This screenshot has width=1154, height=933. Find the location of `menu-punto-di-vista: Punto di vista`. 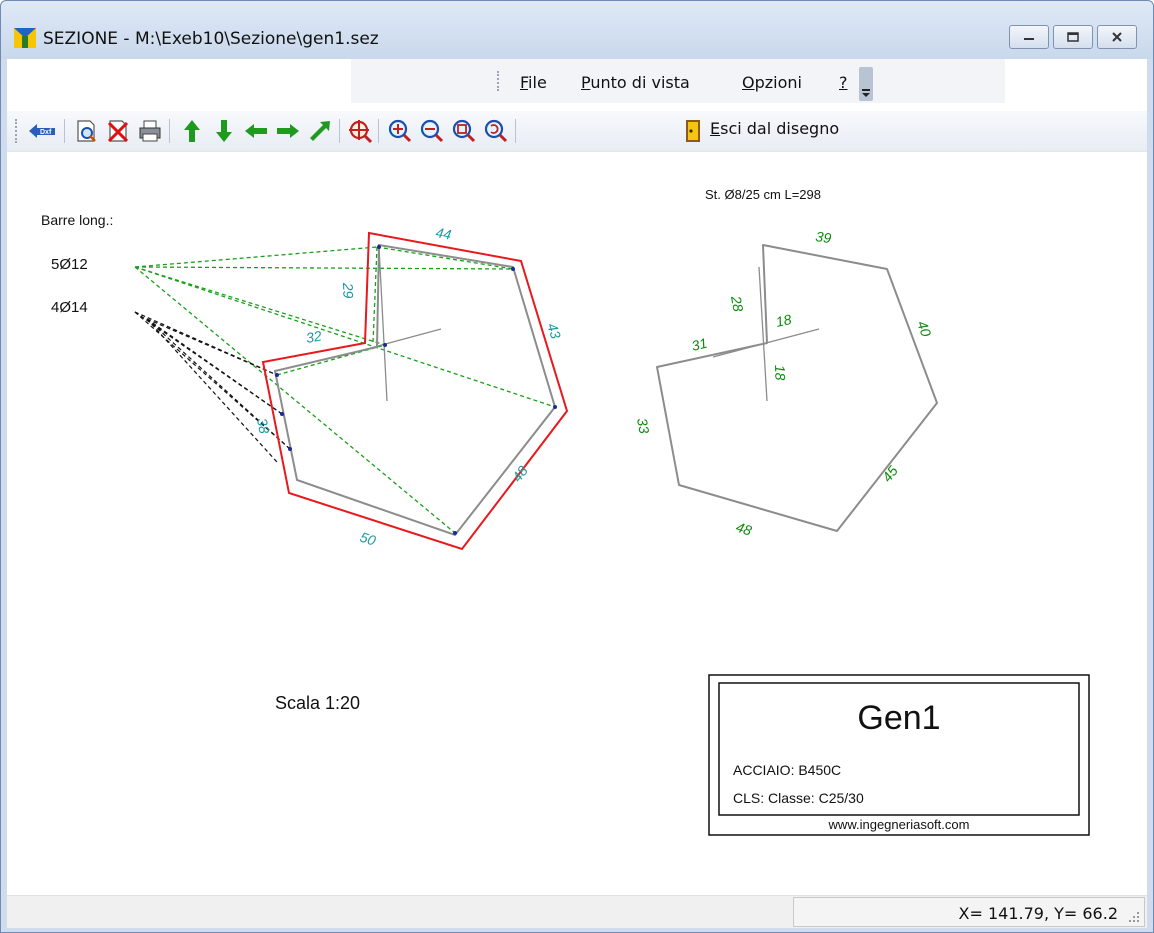

menu-punto-di-vista: Punto di vista is located at coordinates (635, 82).